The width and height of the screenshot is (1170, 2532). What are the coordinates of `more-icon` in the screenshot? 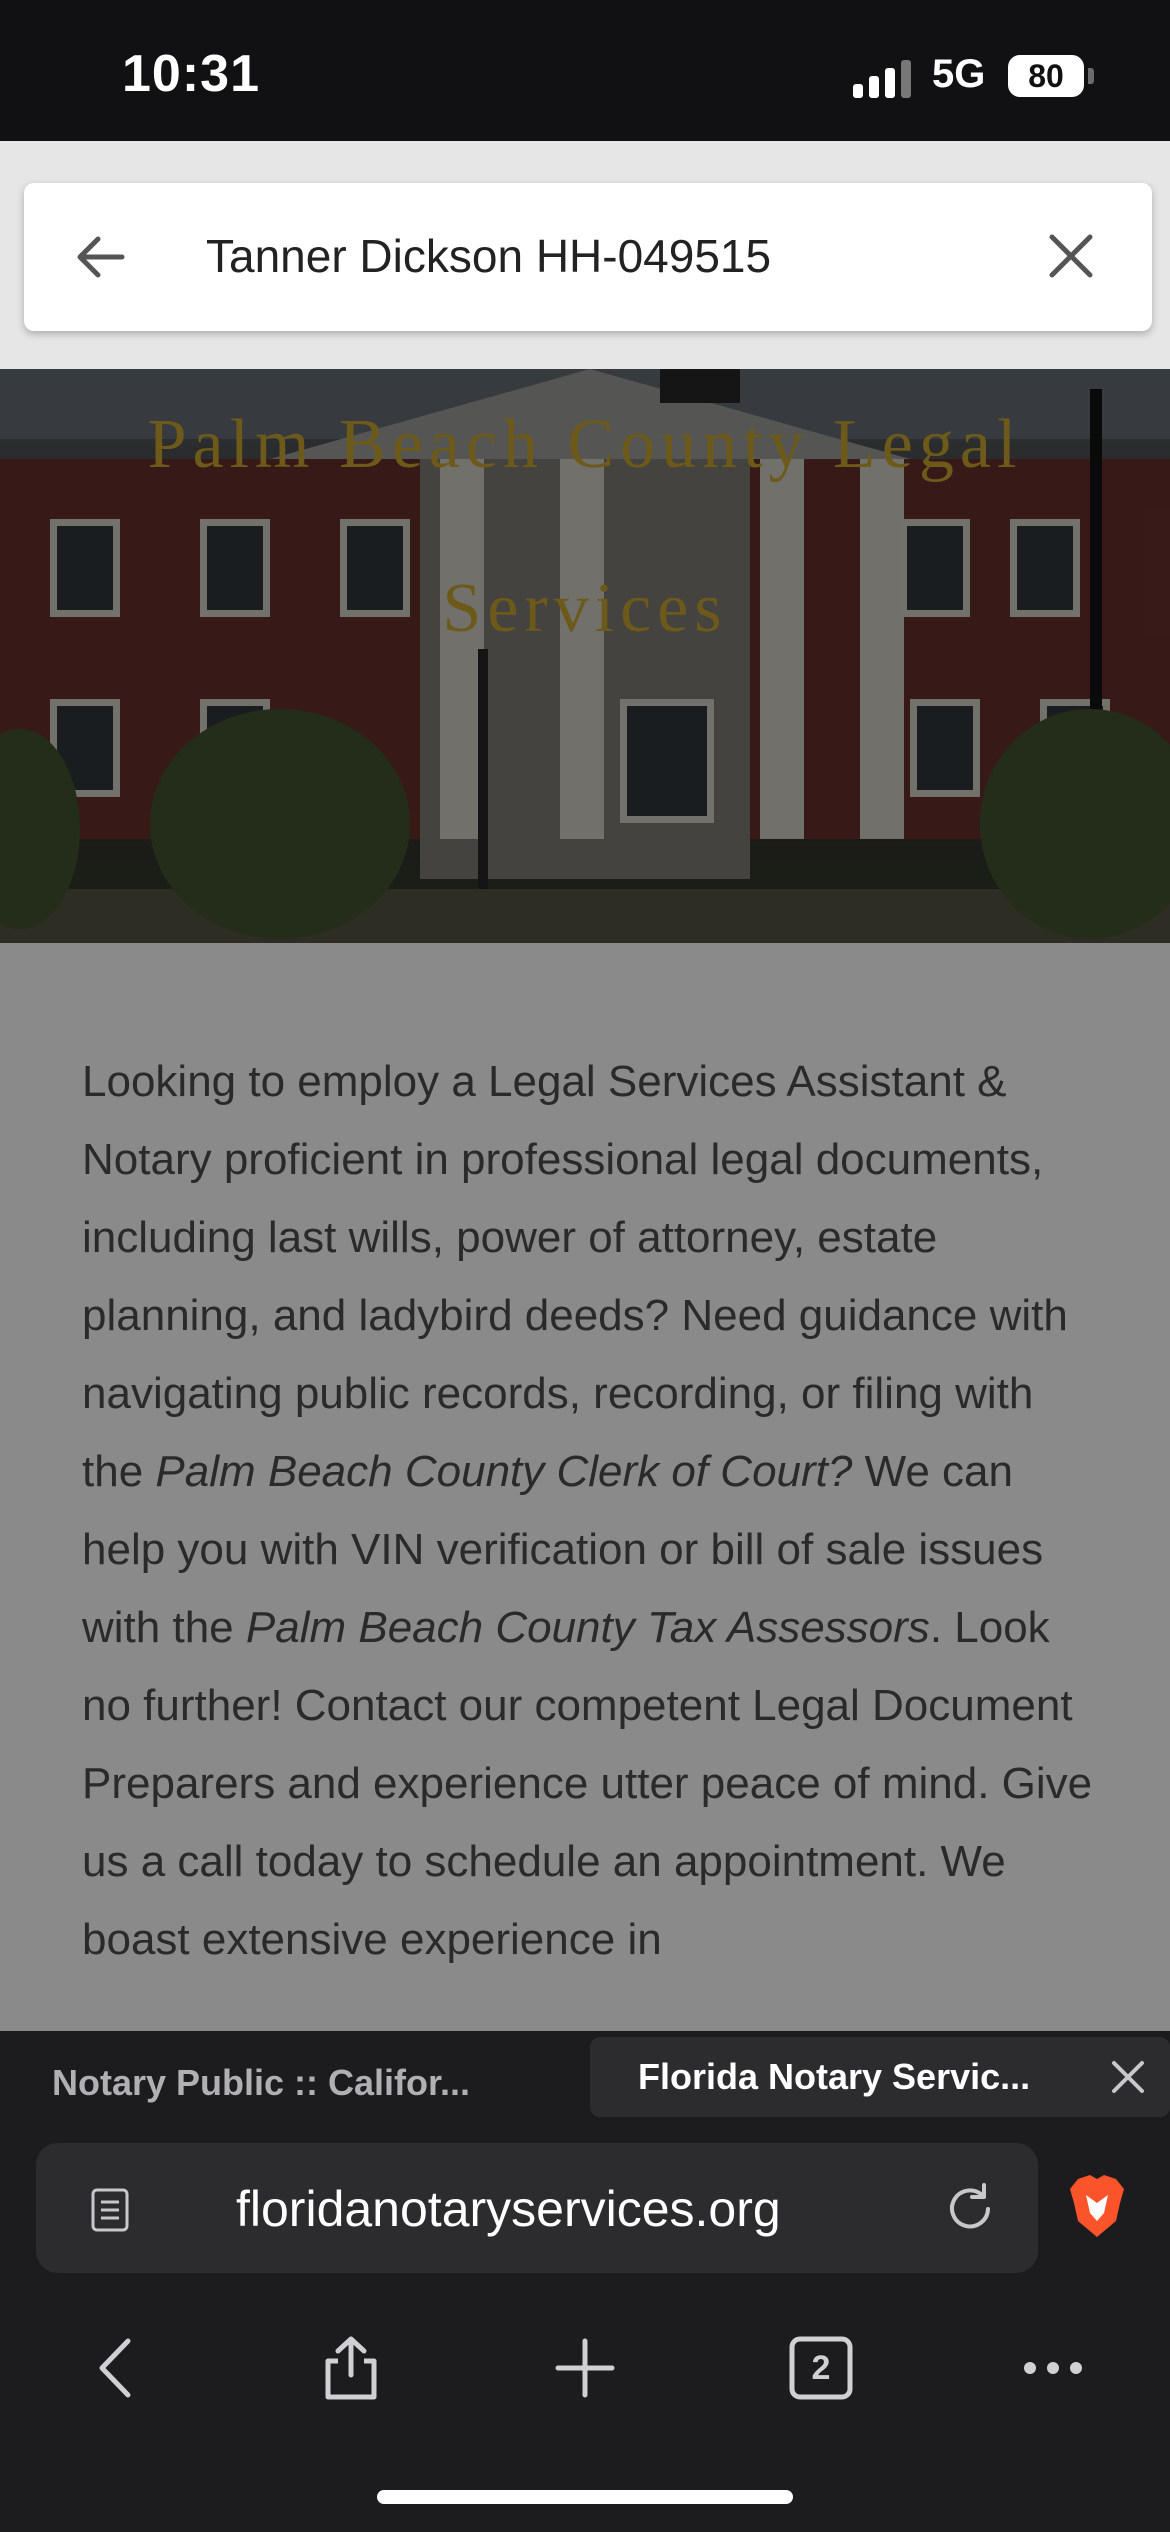 It's located at (1053, 2368).